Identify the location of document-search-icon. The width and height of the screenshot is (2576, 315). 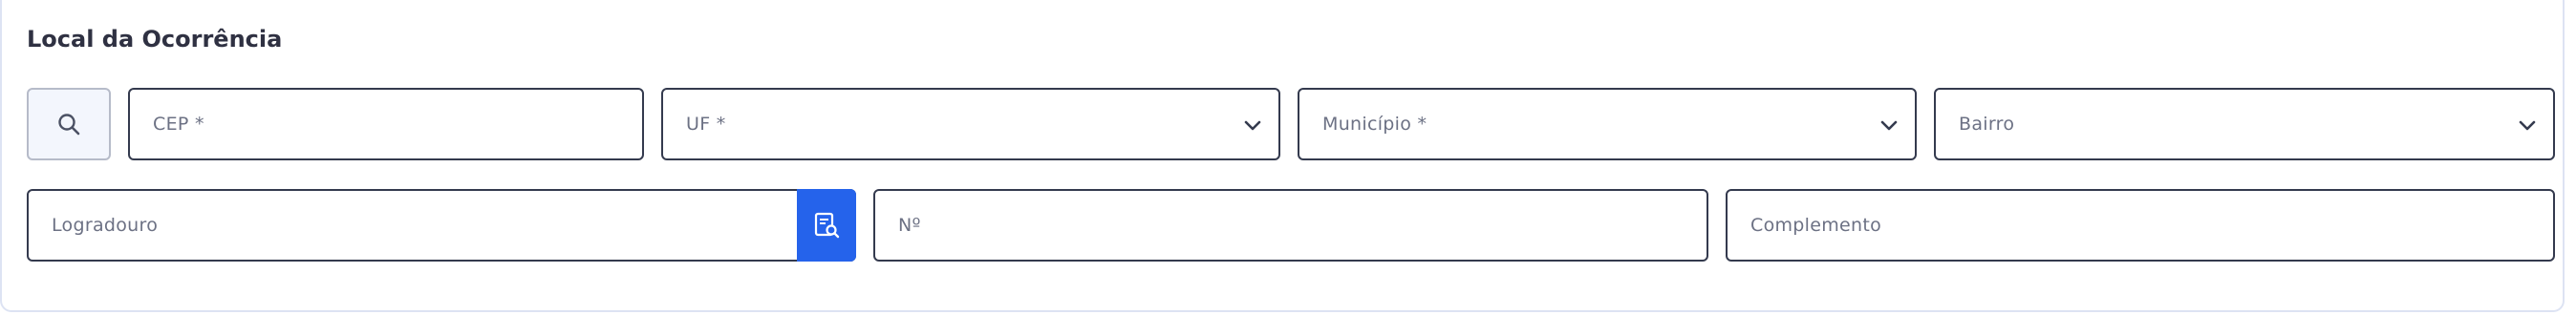
(827, 225).